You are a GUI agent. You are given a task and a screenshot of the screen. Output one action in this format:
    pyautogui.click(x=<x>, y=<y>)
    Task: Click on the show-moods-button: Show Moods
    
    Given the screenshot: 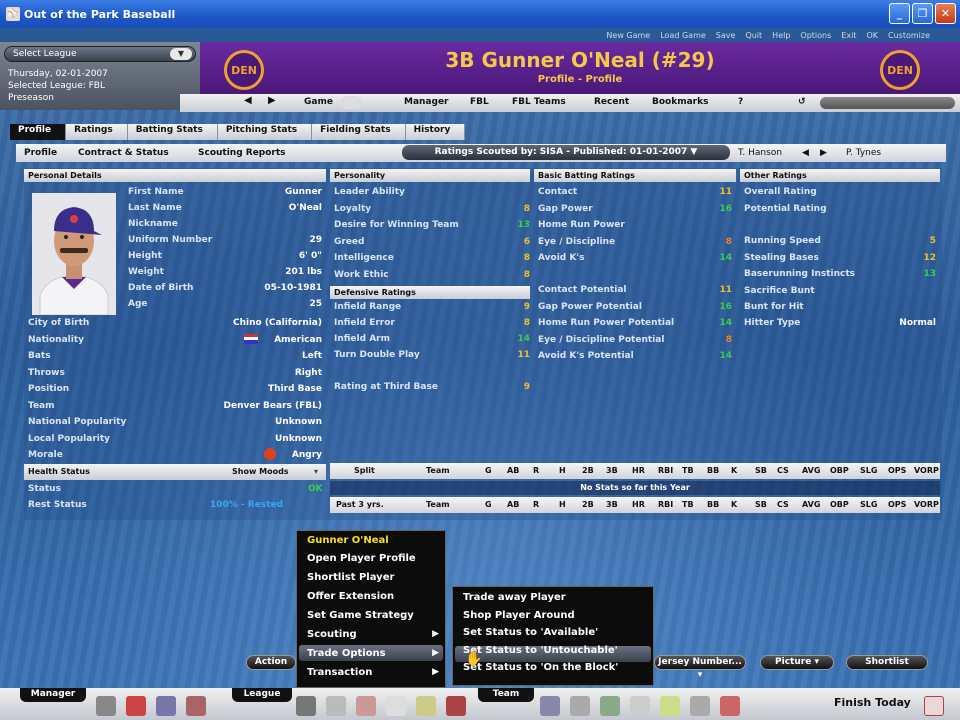 What is the action you would take?
    pyautogui.click(x=260, y=472)
    